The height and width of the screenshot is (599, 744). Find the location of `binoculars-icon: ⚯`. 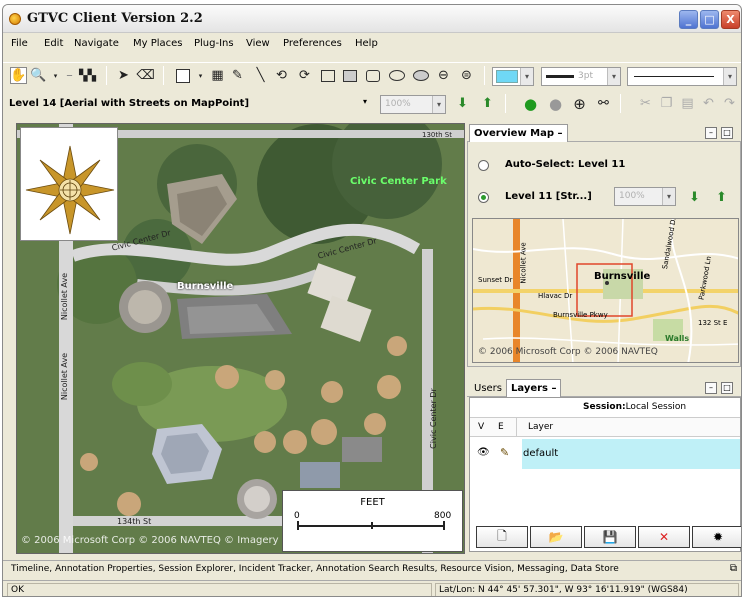

binoculars-icon: ⚯ is located at coordinates (603, 103).